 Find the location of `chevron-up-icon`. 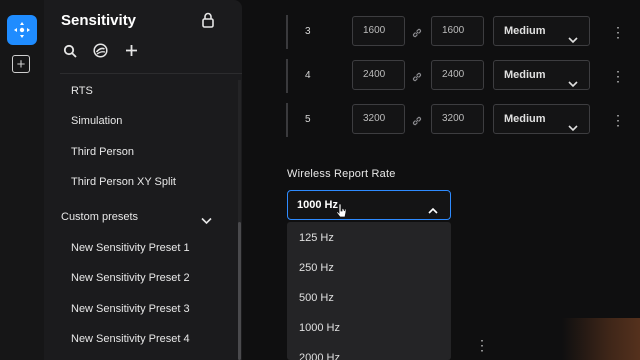

chevron-up-icon is located at coordinates (433, 210).